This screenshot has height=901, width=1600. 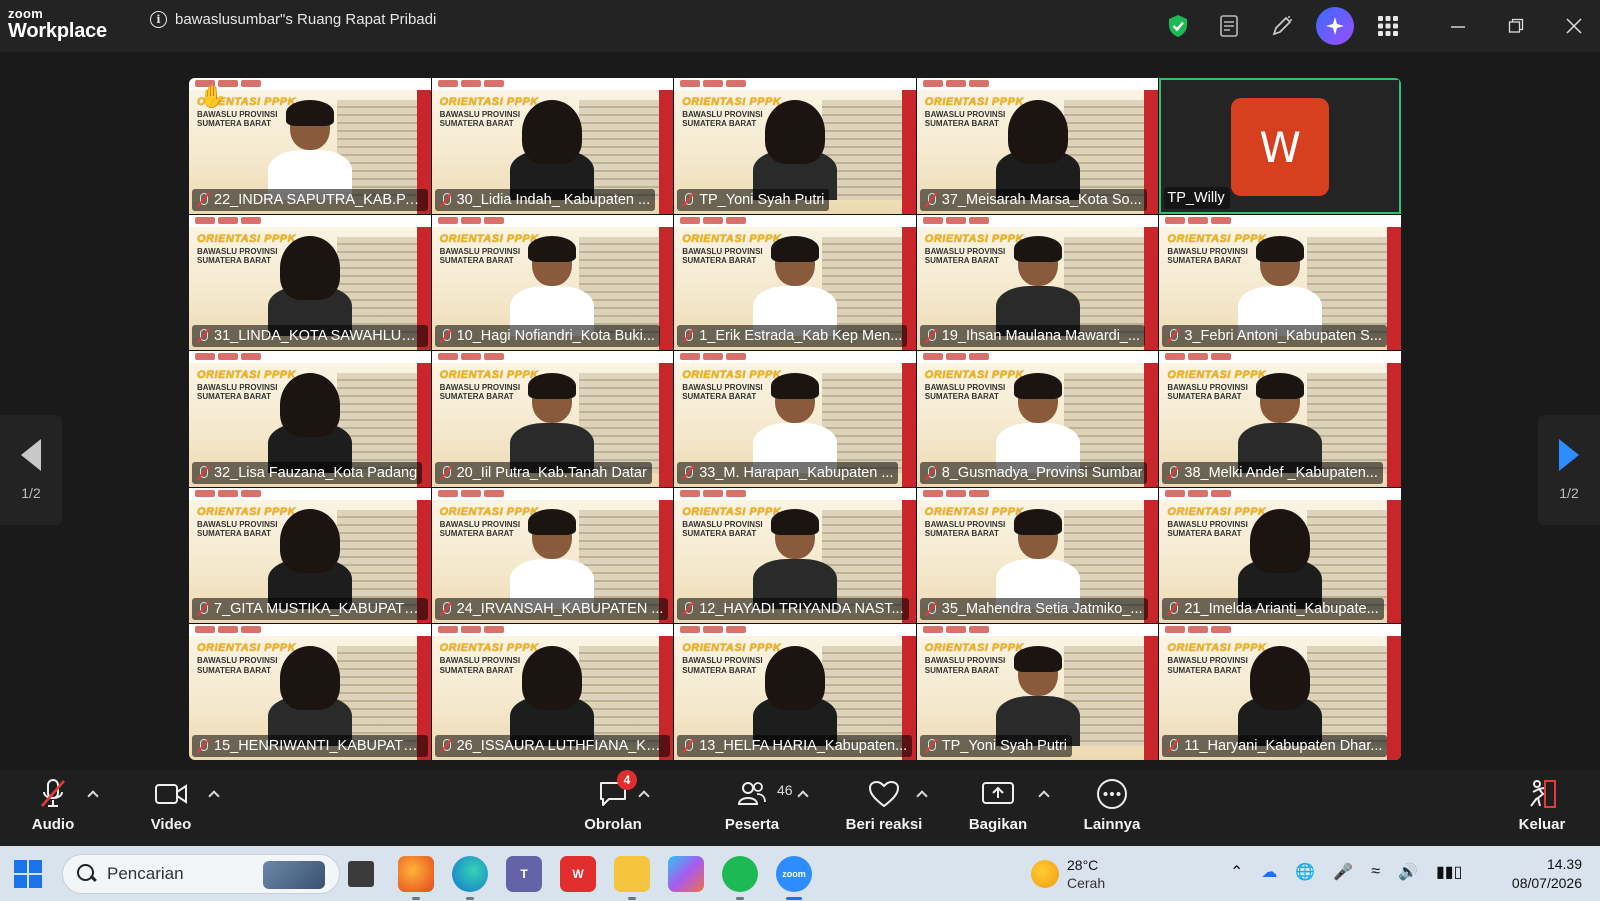 I want to click on zoom-icon: zoom, so click(x=794, y=878).